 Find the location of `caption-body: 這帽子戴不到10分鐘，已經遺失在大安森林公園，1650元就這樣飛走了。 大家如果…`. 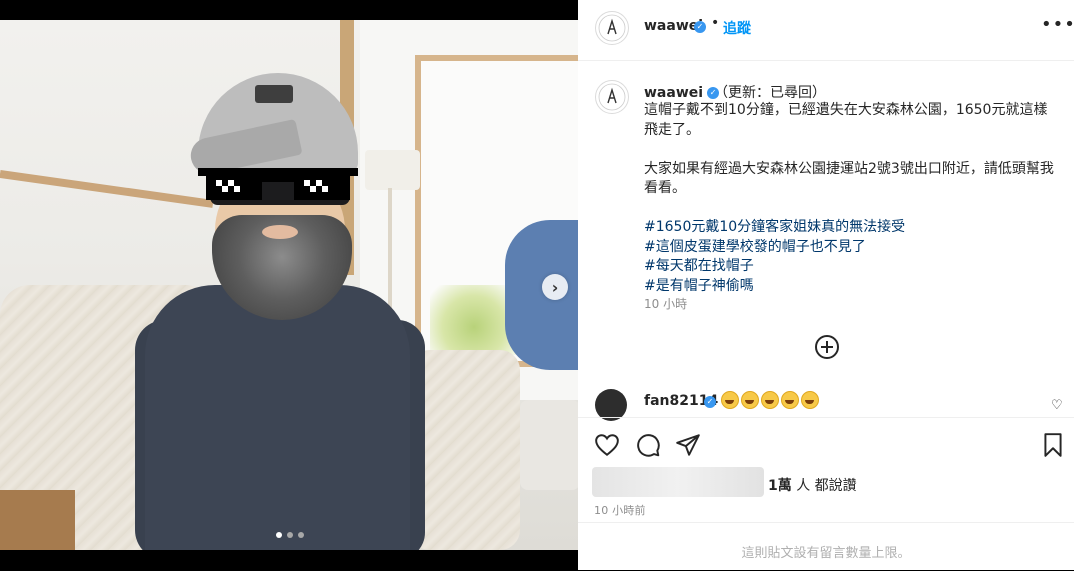

caption-body: 這帽子戴不到10分鐘，已經遺失在大安森林公園，1650元就這樣飛走了。 大家如果… is located at coordinates (849, 198).